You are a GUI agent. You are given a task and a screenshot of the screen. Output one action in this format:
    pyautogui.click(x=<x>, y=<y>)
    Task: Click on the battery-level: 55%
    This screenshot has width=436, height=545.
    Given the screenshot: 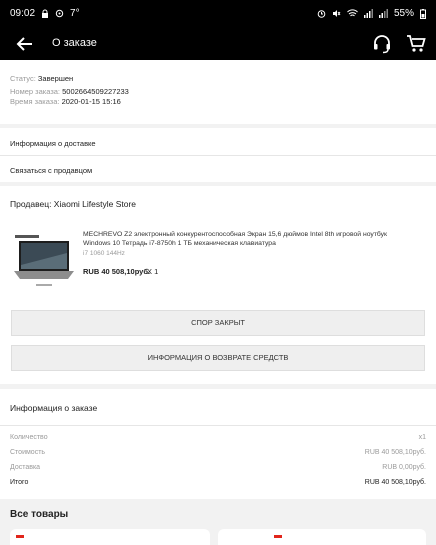 What is the action you would take?
    pyautogui.click(x=403, y=13)
    